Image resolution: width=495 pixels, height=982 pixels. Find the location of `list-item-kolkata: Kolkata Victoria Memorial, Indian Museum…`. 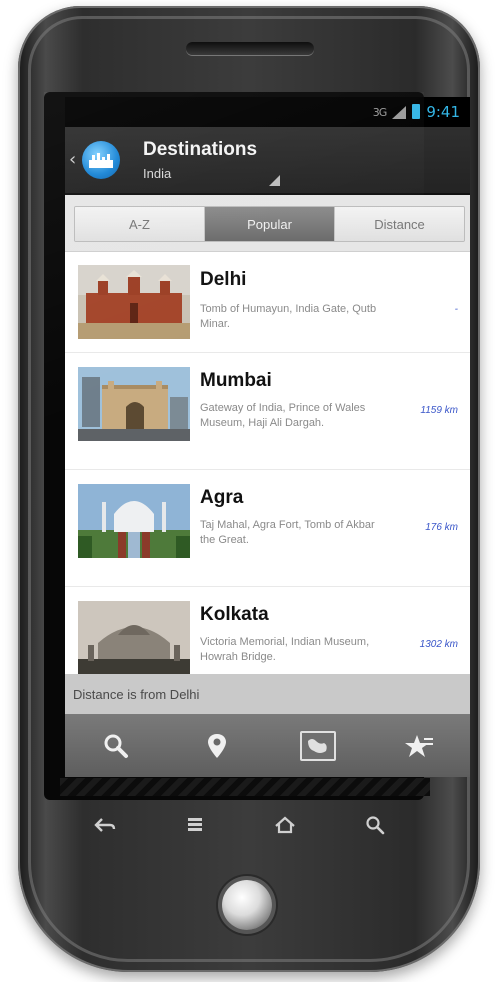

list-item-kolkata: Kolkata Victoria Memorial, Indian Museum… is located at coordinates (267, 630).